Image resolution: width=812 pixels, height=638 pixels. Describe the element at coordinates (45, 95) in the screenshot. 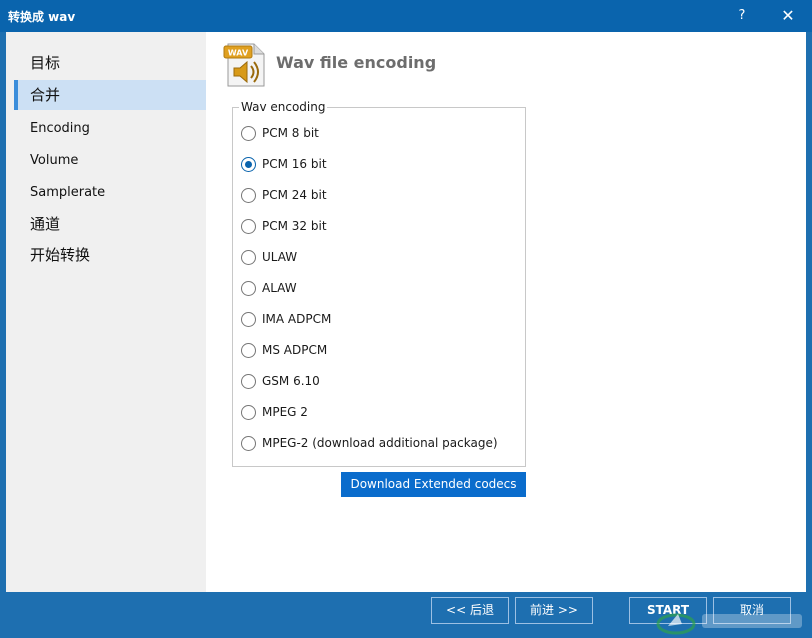

I see `sidebar-item-label: 合并` at that location.